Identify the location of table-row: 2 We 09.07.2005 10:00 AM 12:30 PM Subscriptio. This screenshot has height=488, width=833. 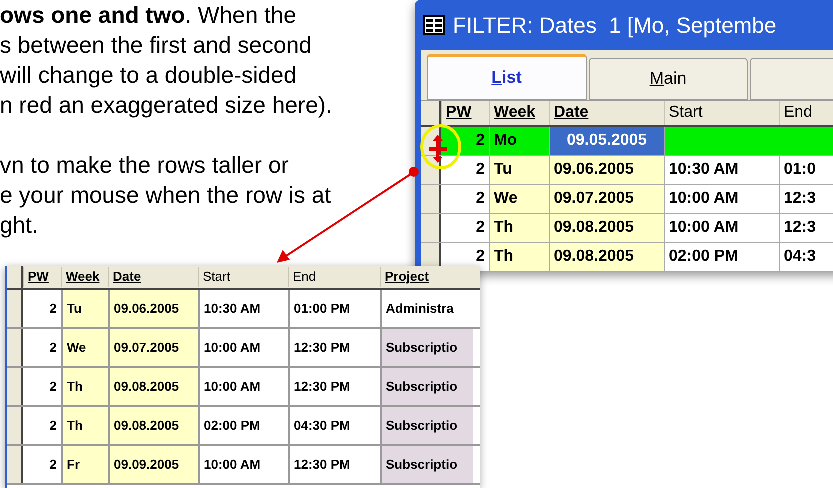
(243, 348).